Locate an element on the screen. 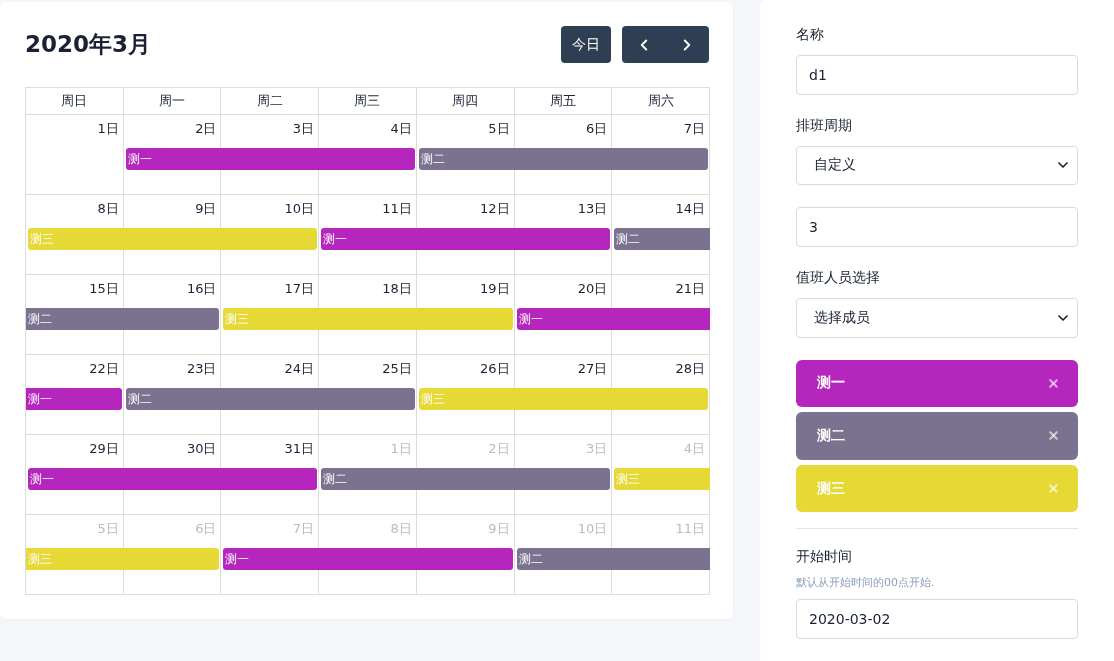  day-number: 20日 is located at coordinates (592, 289).